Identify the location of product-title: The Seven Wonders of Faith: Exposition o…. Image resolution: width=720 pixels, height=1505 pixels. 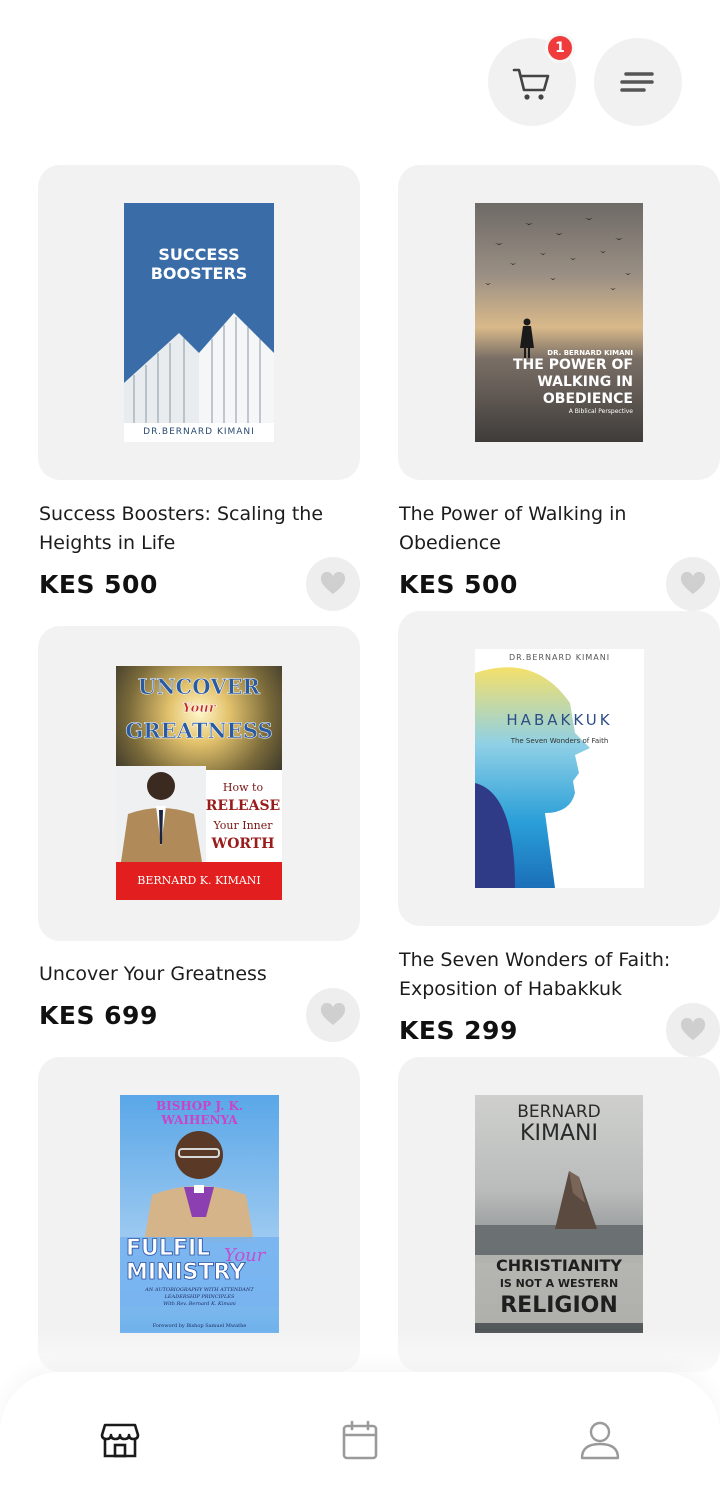
(549, 975).